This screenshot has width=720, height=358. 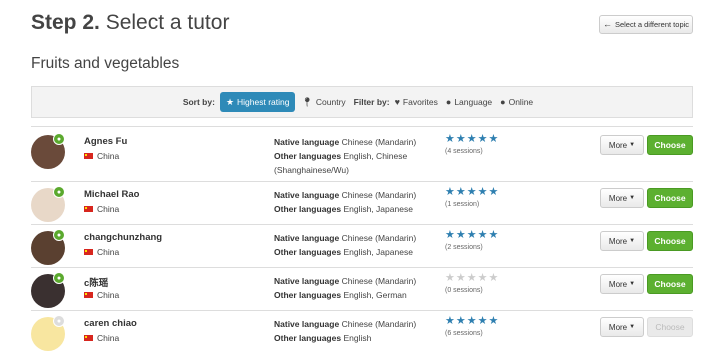 I want to click on map-marker-icon: 📍︎, so click(x=307, y=101).